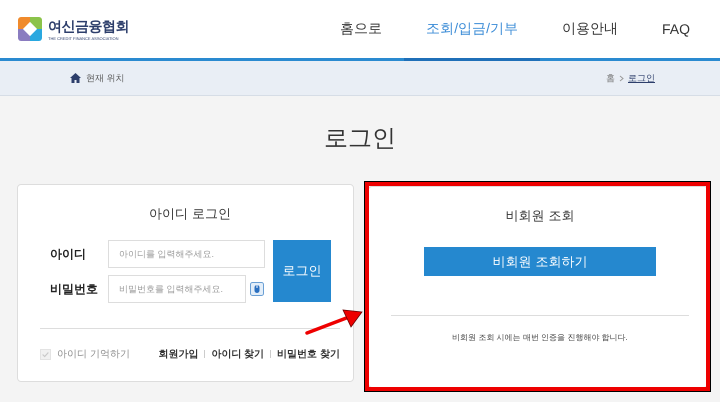  What do you see at coordinates (610, 78) in the screenshot?
I see `breadcrumb-link: 홈` at bounding box center [610, 78].